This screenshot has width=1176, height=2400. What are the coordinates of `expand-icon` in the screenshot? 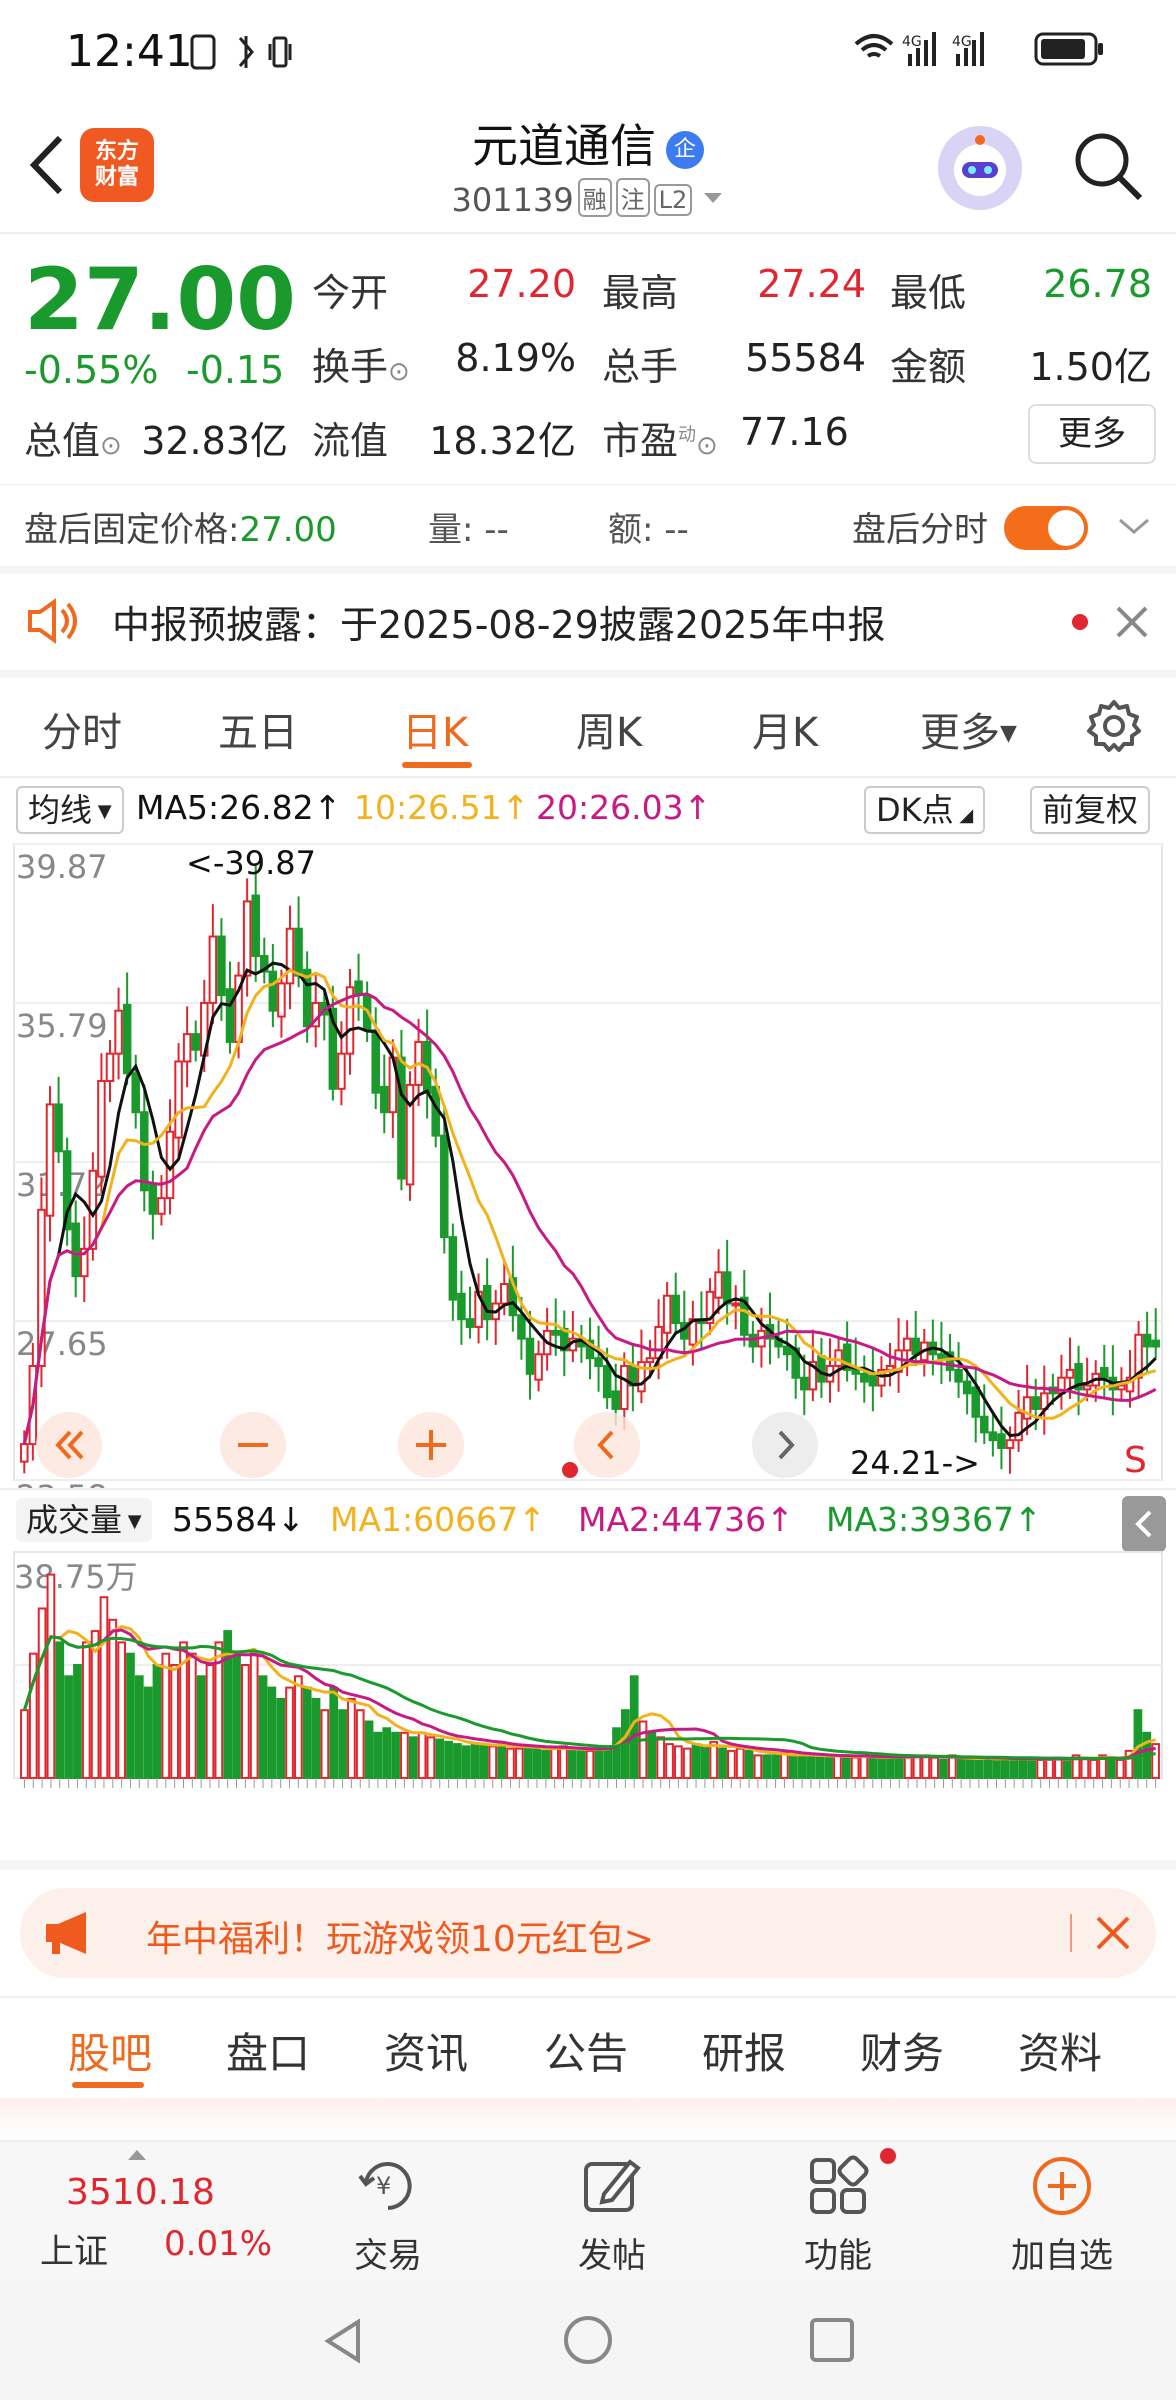 It's located at (137, 2155).